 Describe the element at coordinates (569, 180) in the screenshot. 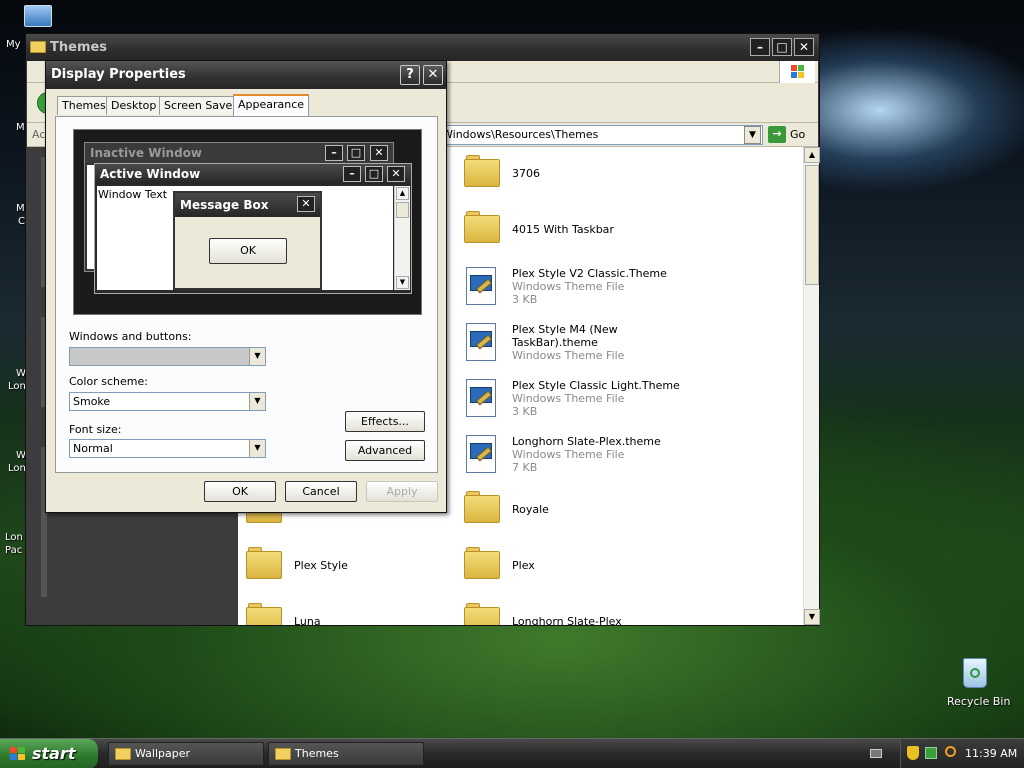

I see `list-item-folder: 3706` at that location.